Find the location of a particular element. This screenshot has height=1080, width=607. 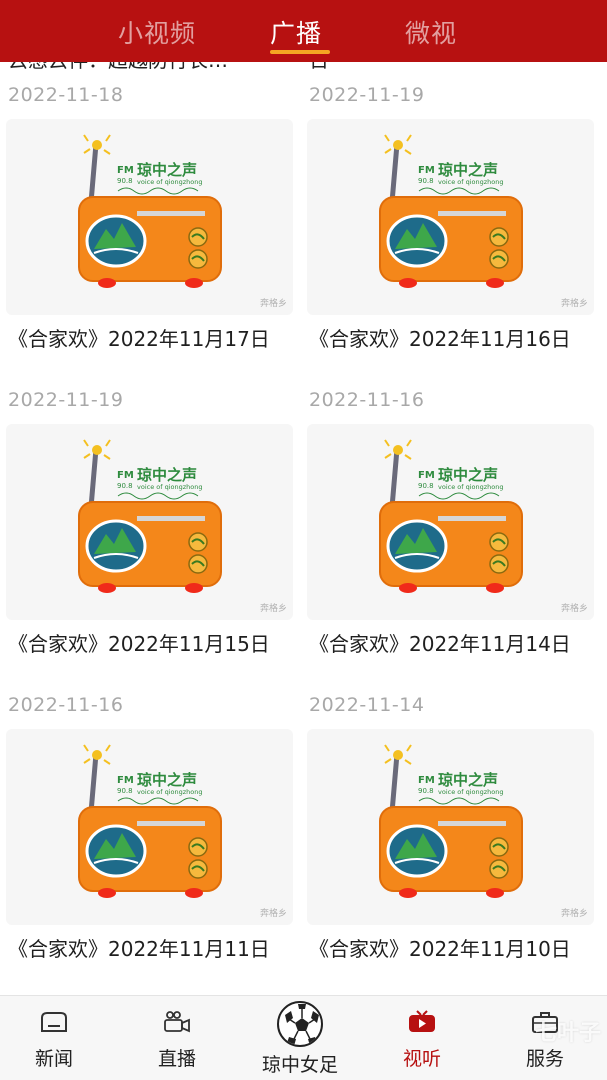

nav-live: 直播 is located at coordinates (177, 1038).